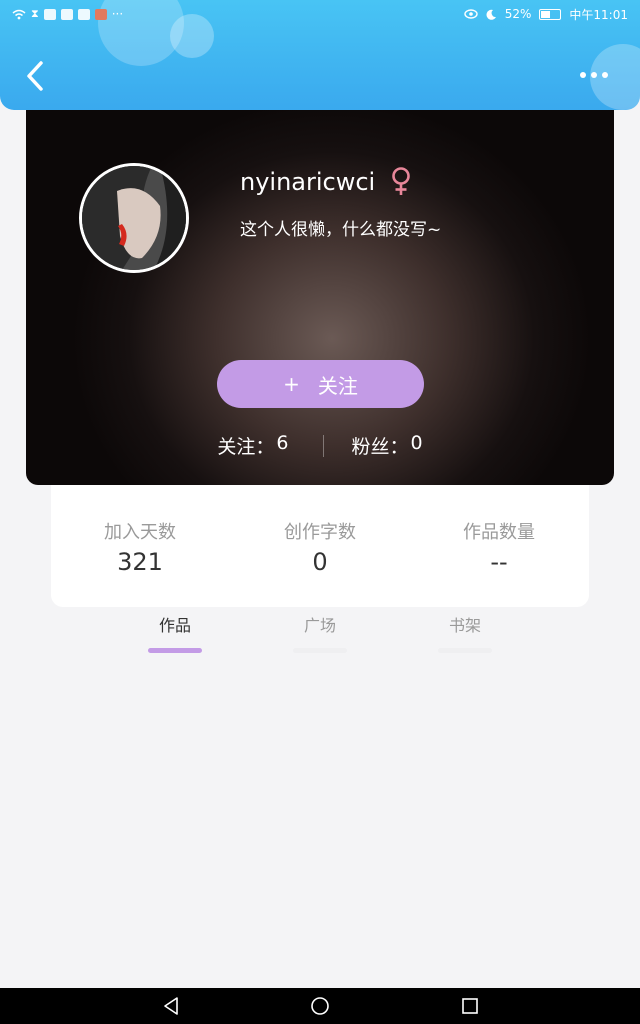 This screenshot has width=640, height=1024. Describe the element at coordinates (470, 1006) in the screenshot. I see `nav-recents-icon` at that location.